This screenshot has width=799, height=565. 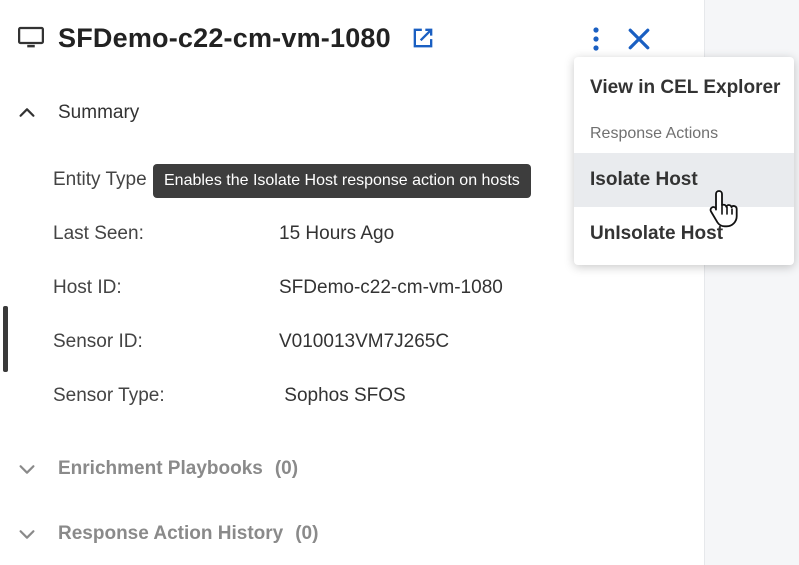 I want to click on open-in-new-icon, so click(x=423, y=38).